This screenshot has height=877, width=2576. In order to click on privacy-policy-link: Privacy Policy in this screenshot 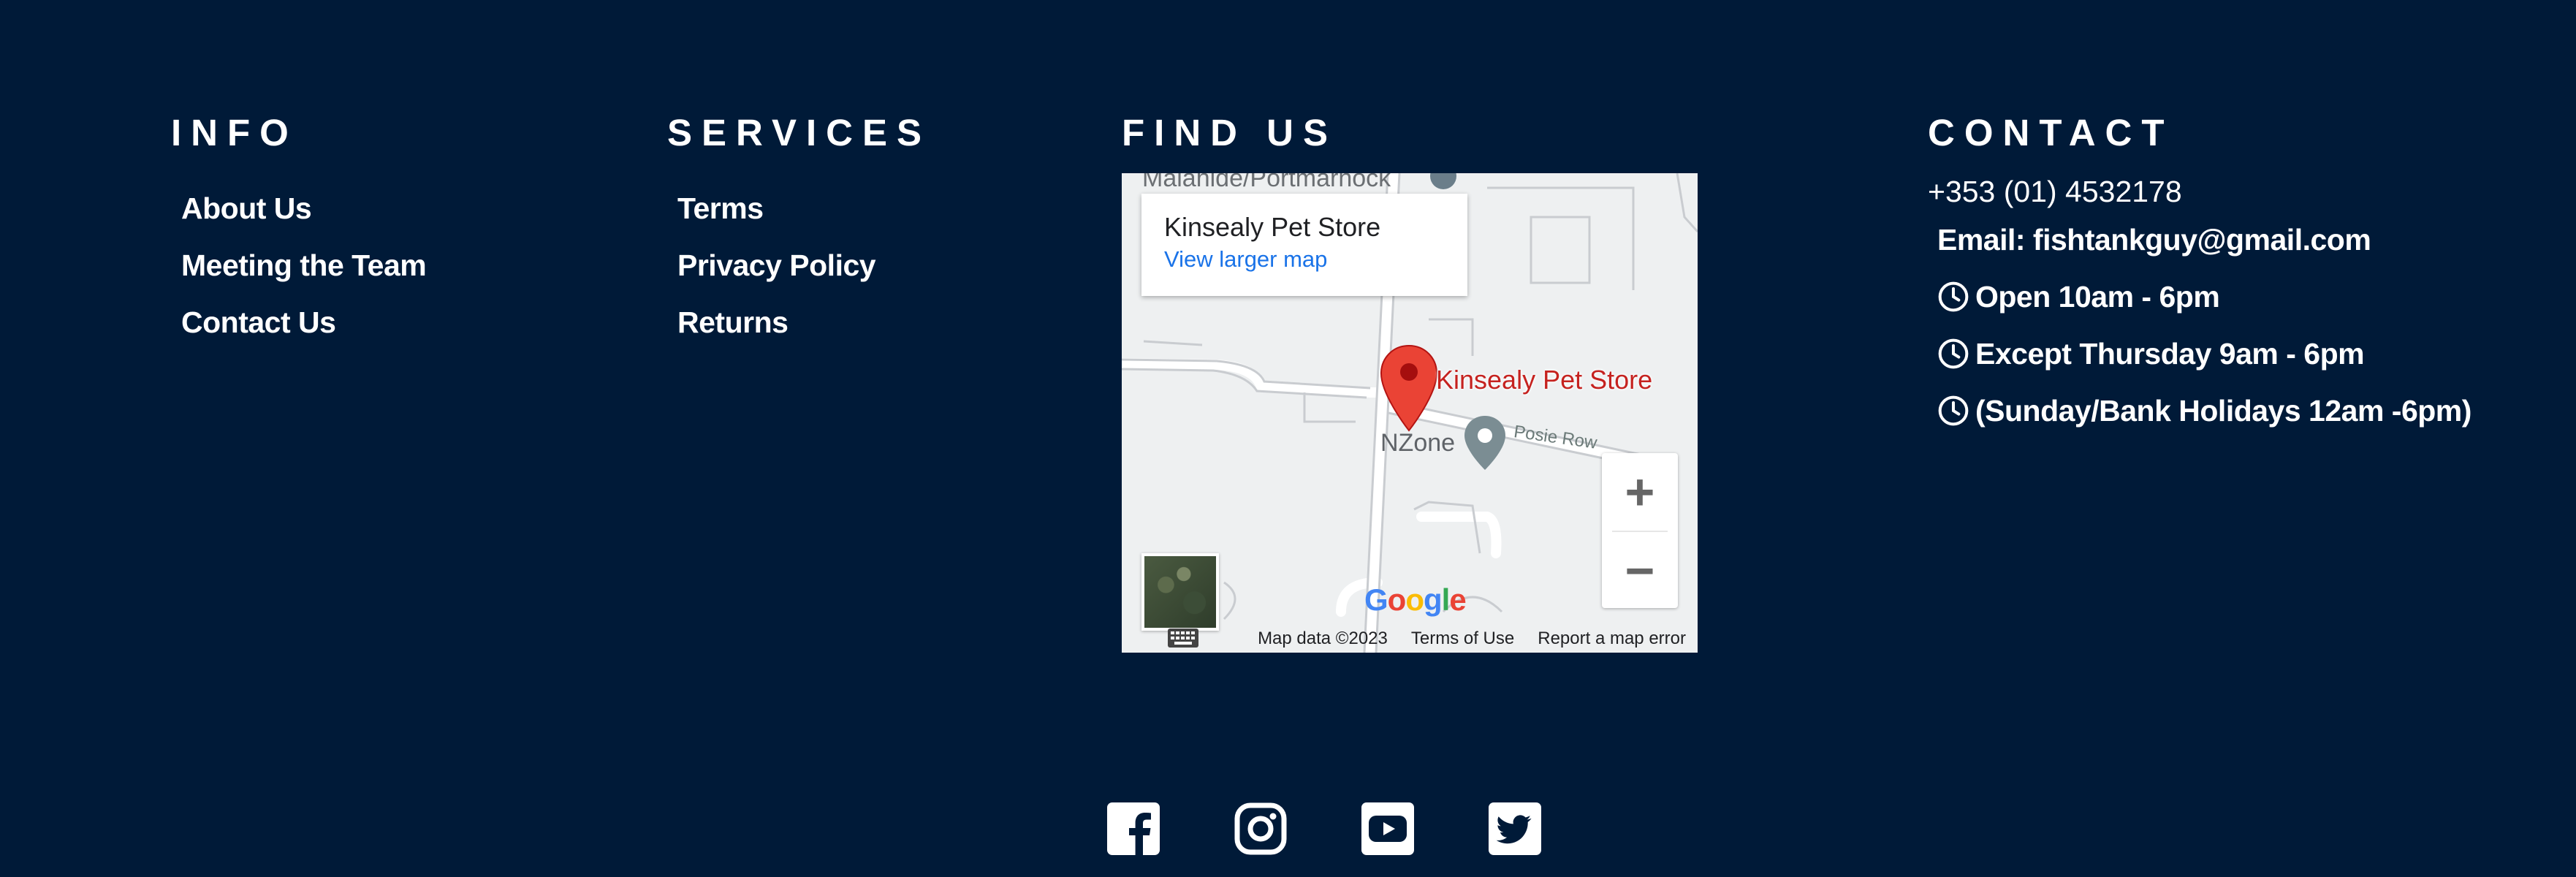, I will do `click(776, 265)`.